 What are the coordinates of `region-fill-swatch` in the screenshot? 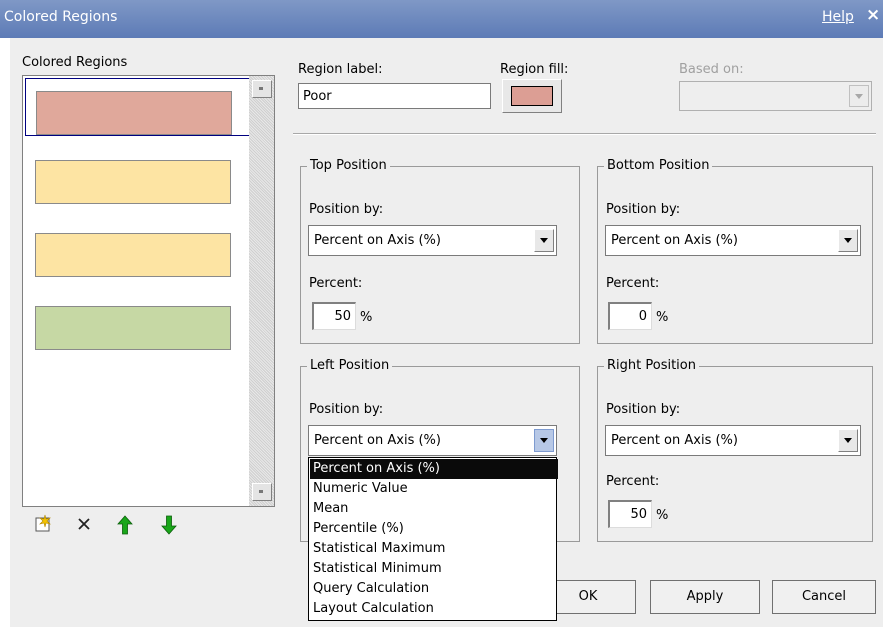 It's located at (532, 96).